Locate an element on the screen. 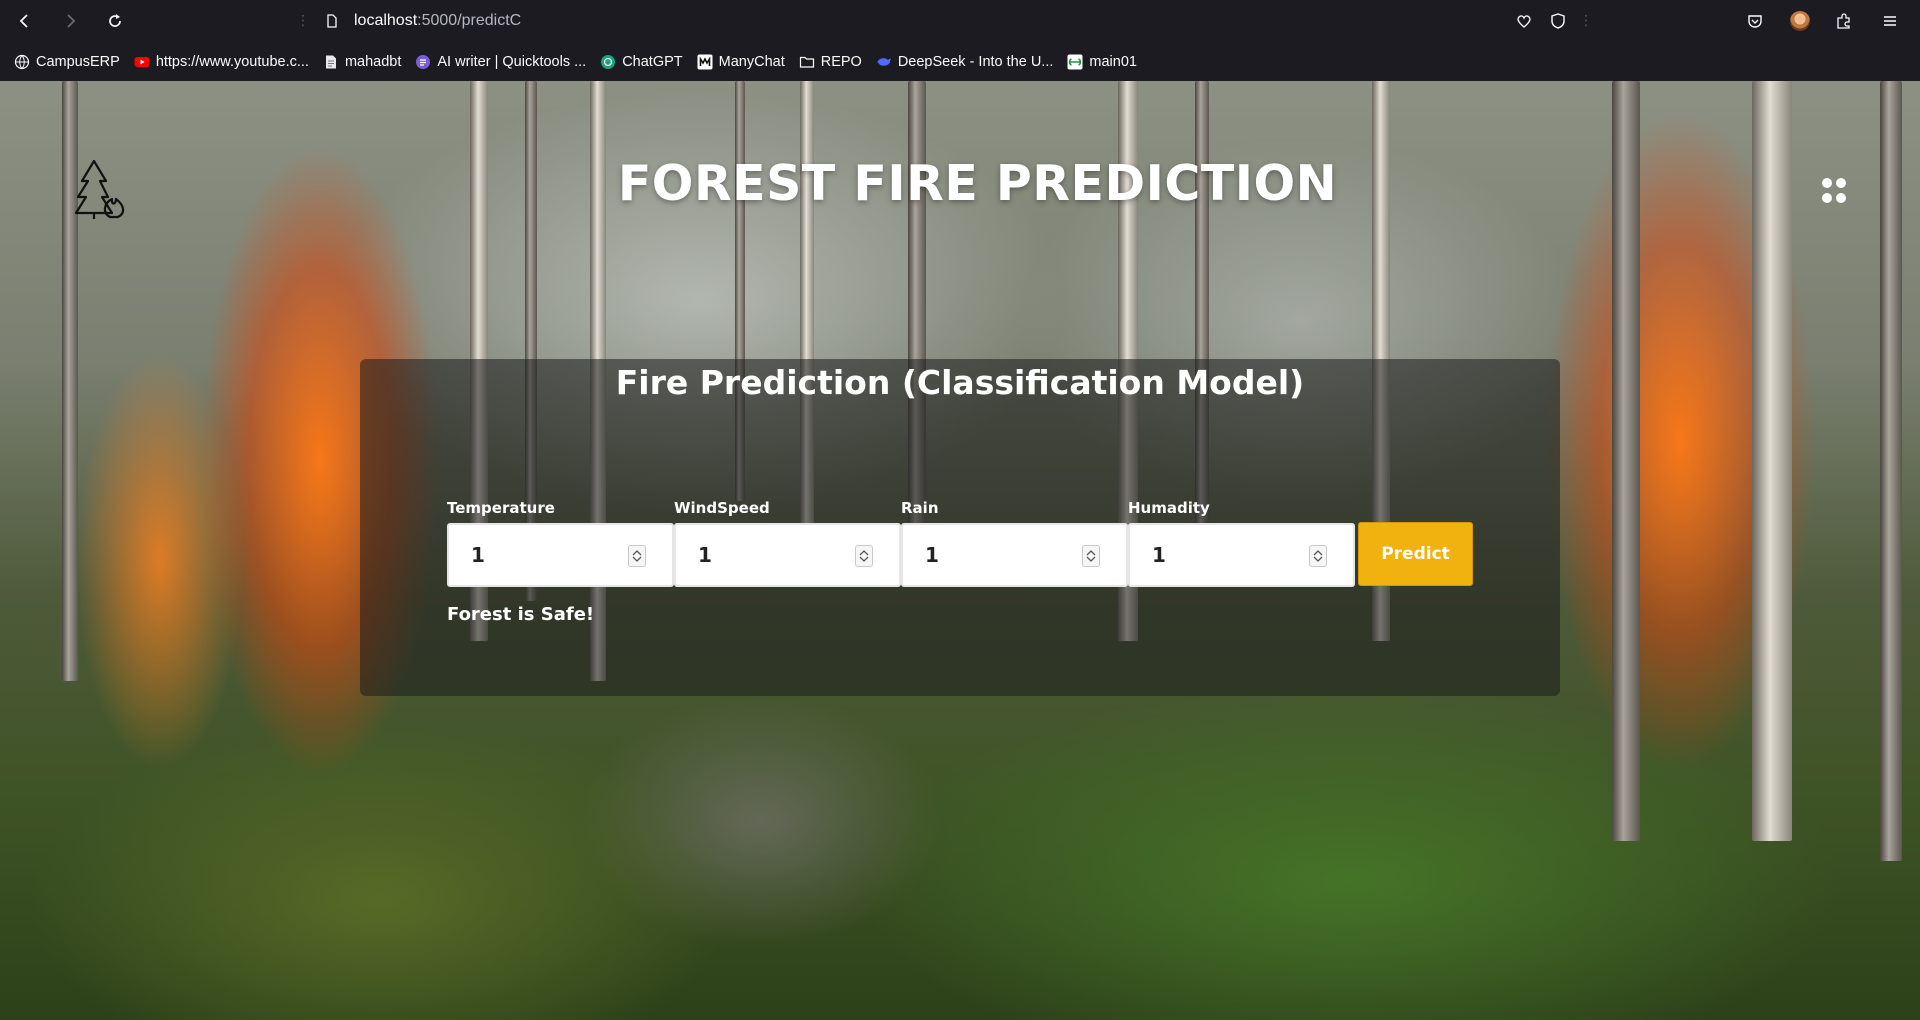  url-host: localhost is located at coordinates (386, 20).